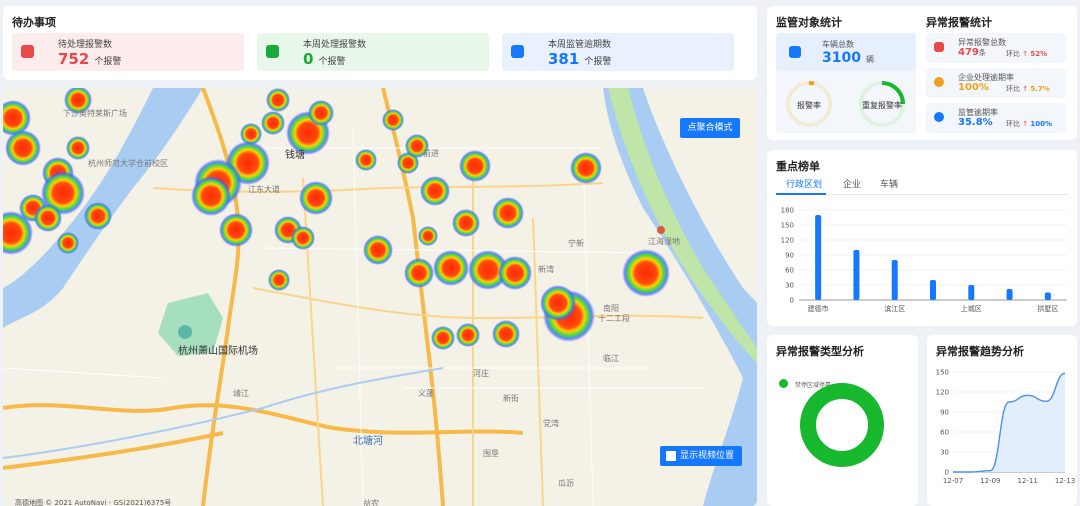 The width and height of the screenshot is (1080, 506). I want to click on map-label: 义蓬, so click(426, 393).